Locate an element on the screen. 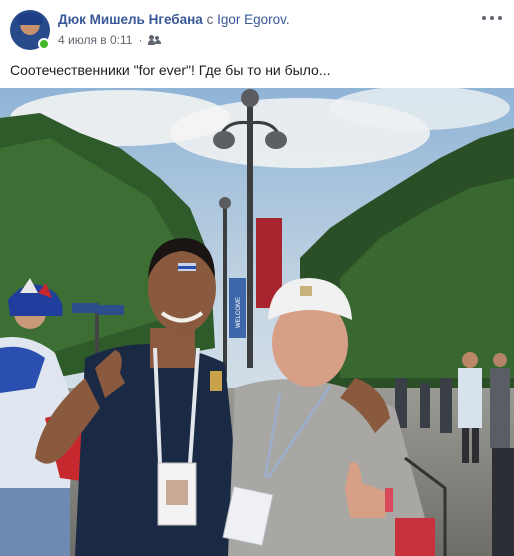 This screenshot has height=556, width=514. post-timestamp-link: 4 июля в 0:11 is located at coordinates (95, 40).